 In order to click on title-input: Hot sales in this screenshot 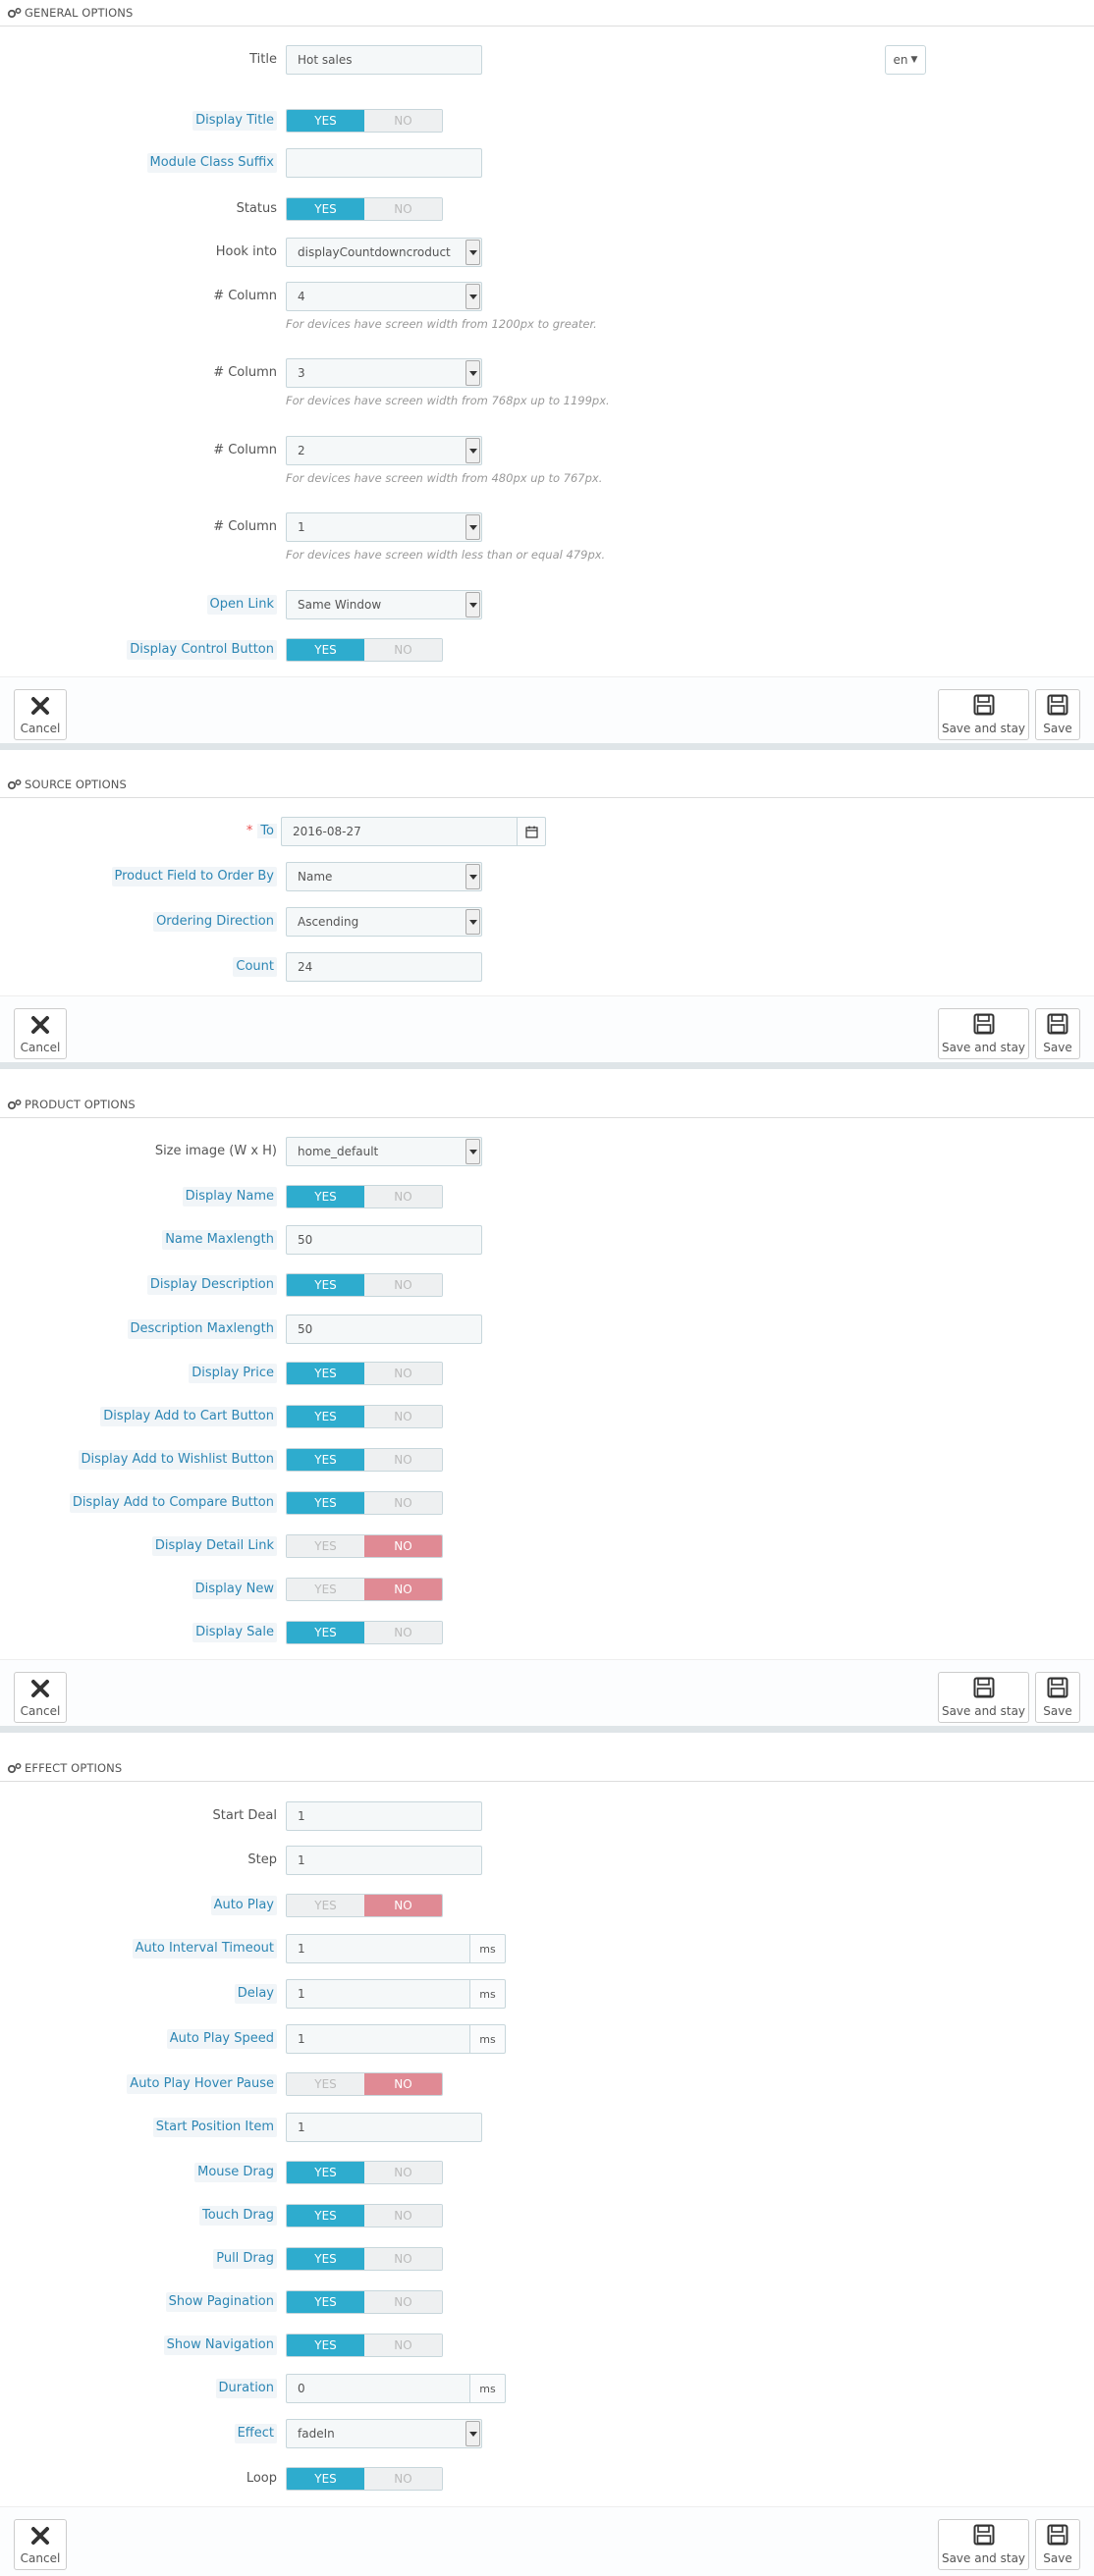, I will do `click(384, 60)`.